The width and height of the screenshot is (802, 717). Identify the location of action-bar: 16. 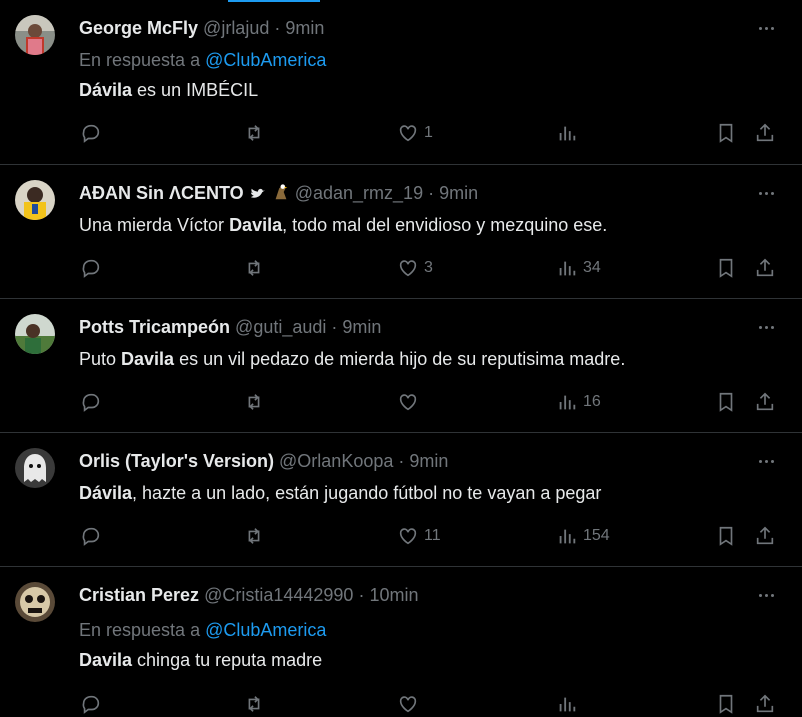
(401, 402).